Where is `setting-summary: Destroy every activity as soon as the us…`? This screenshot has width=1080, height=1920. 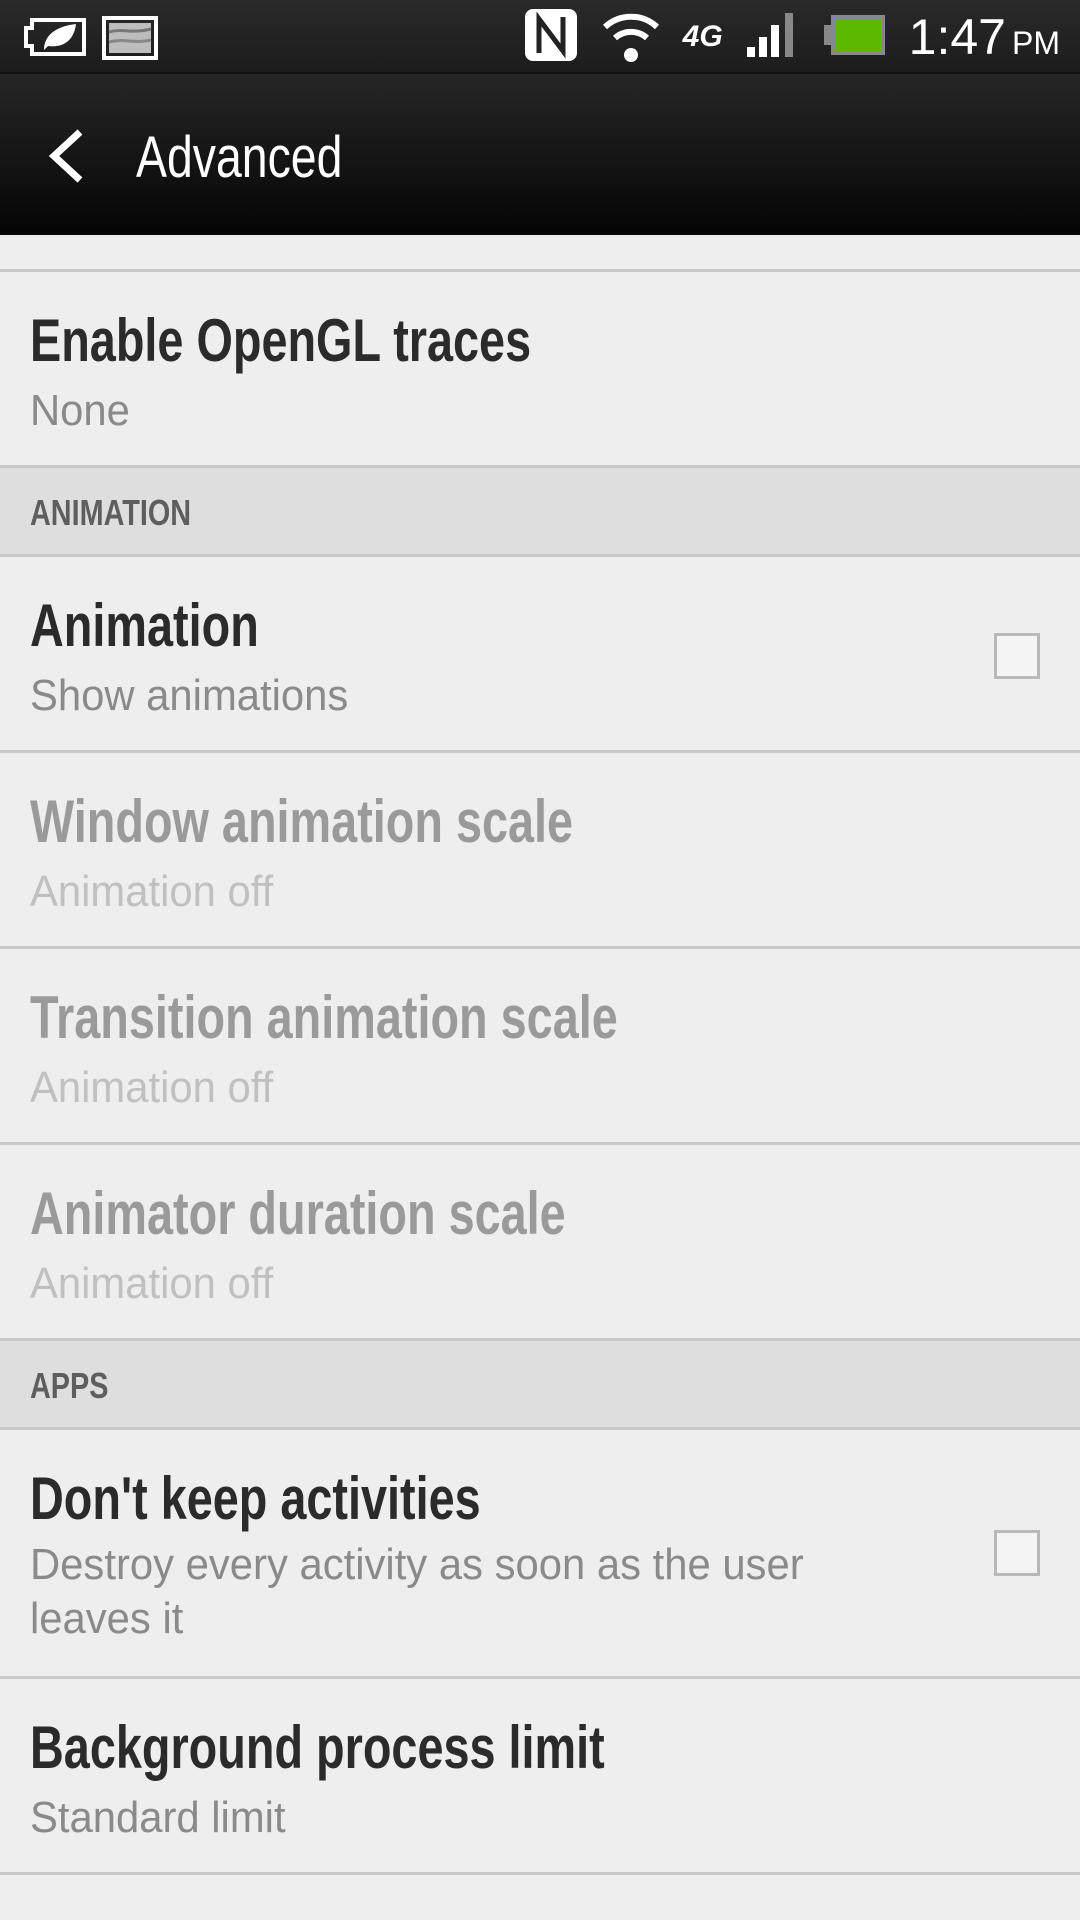 setting-summary: Destroy every activity as soon as the us… is located at coordinates (417, 1591).